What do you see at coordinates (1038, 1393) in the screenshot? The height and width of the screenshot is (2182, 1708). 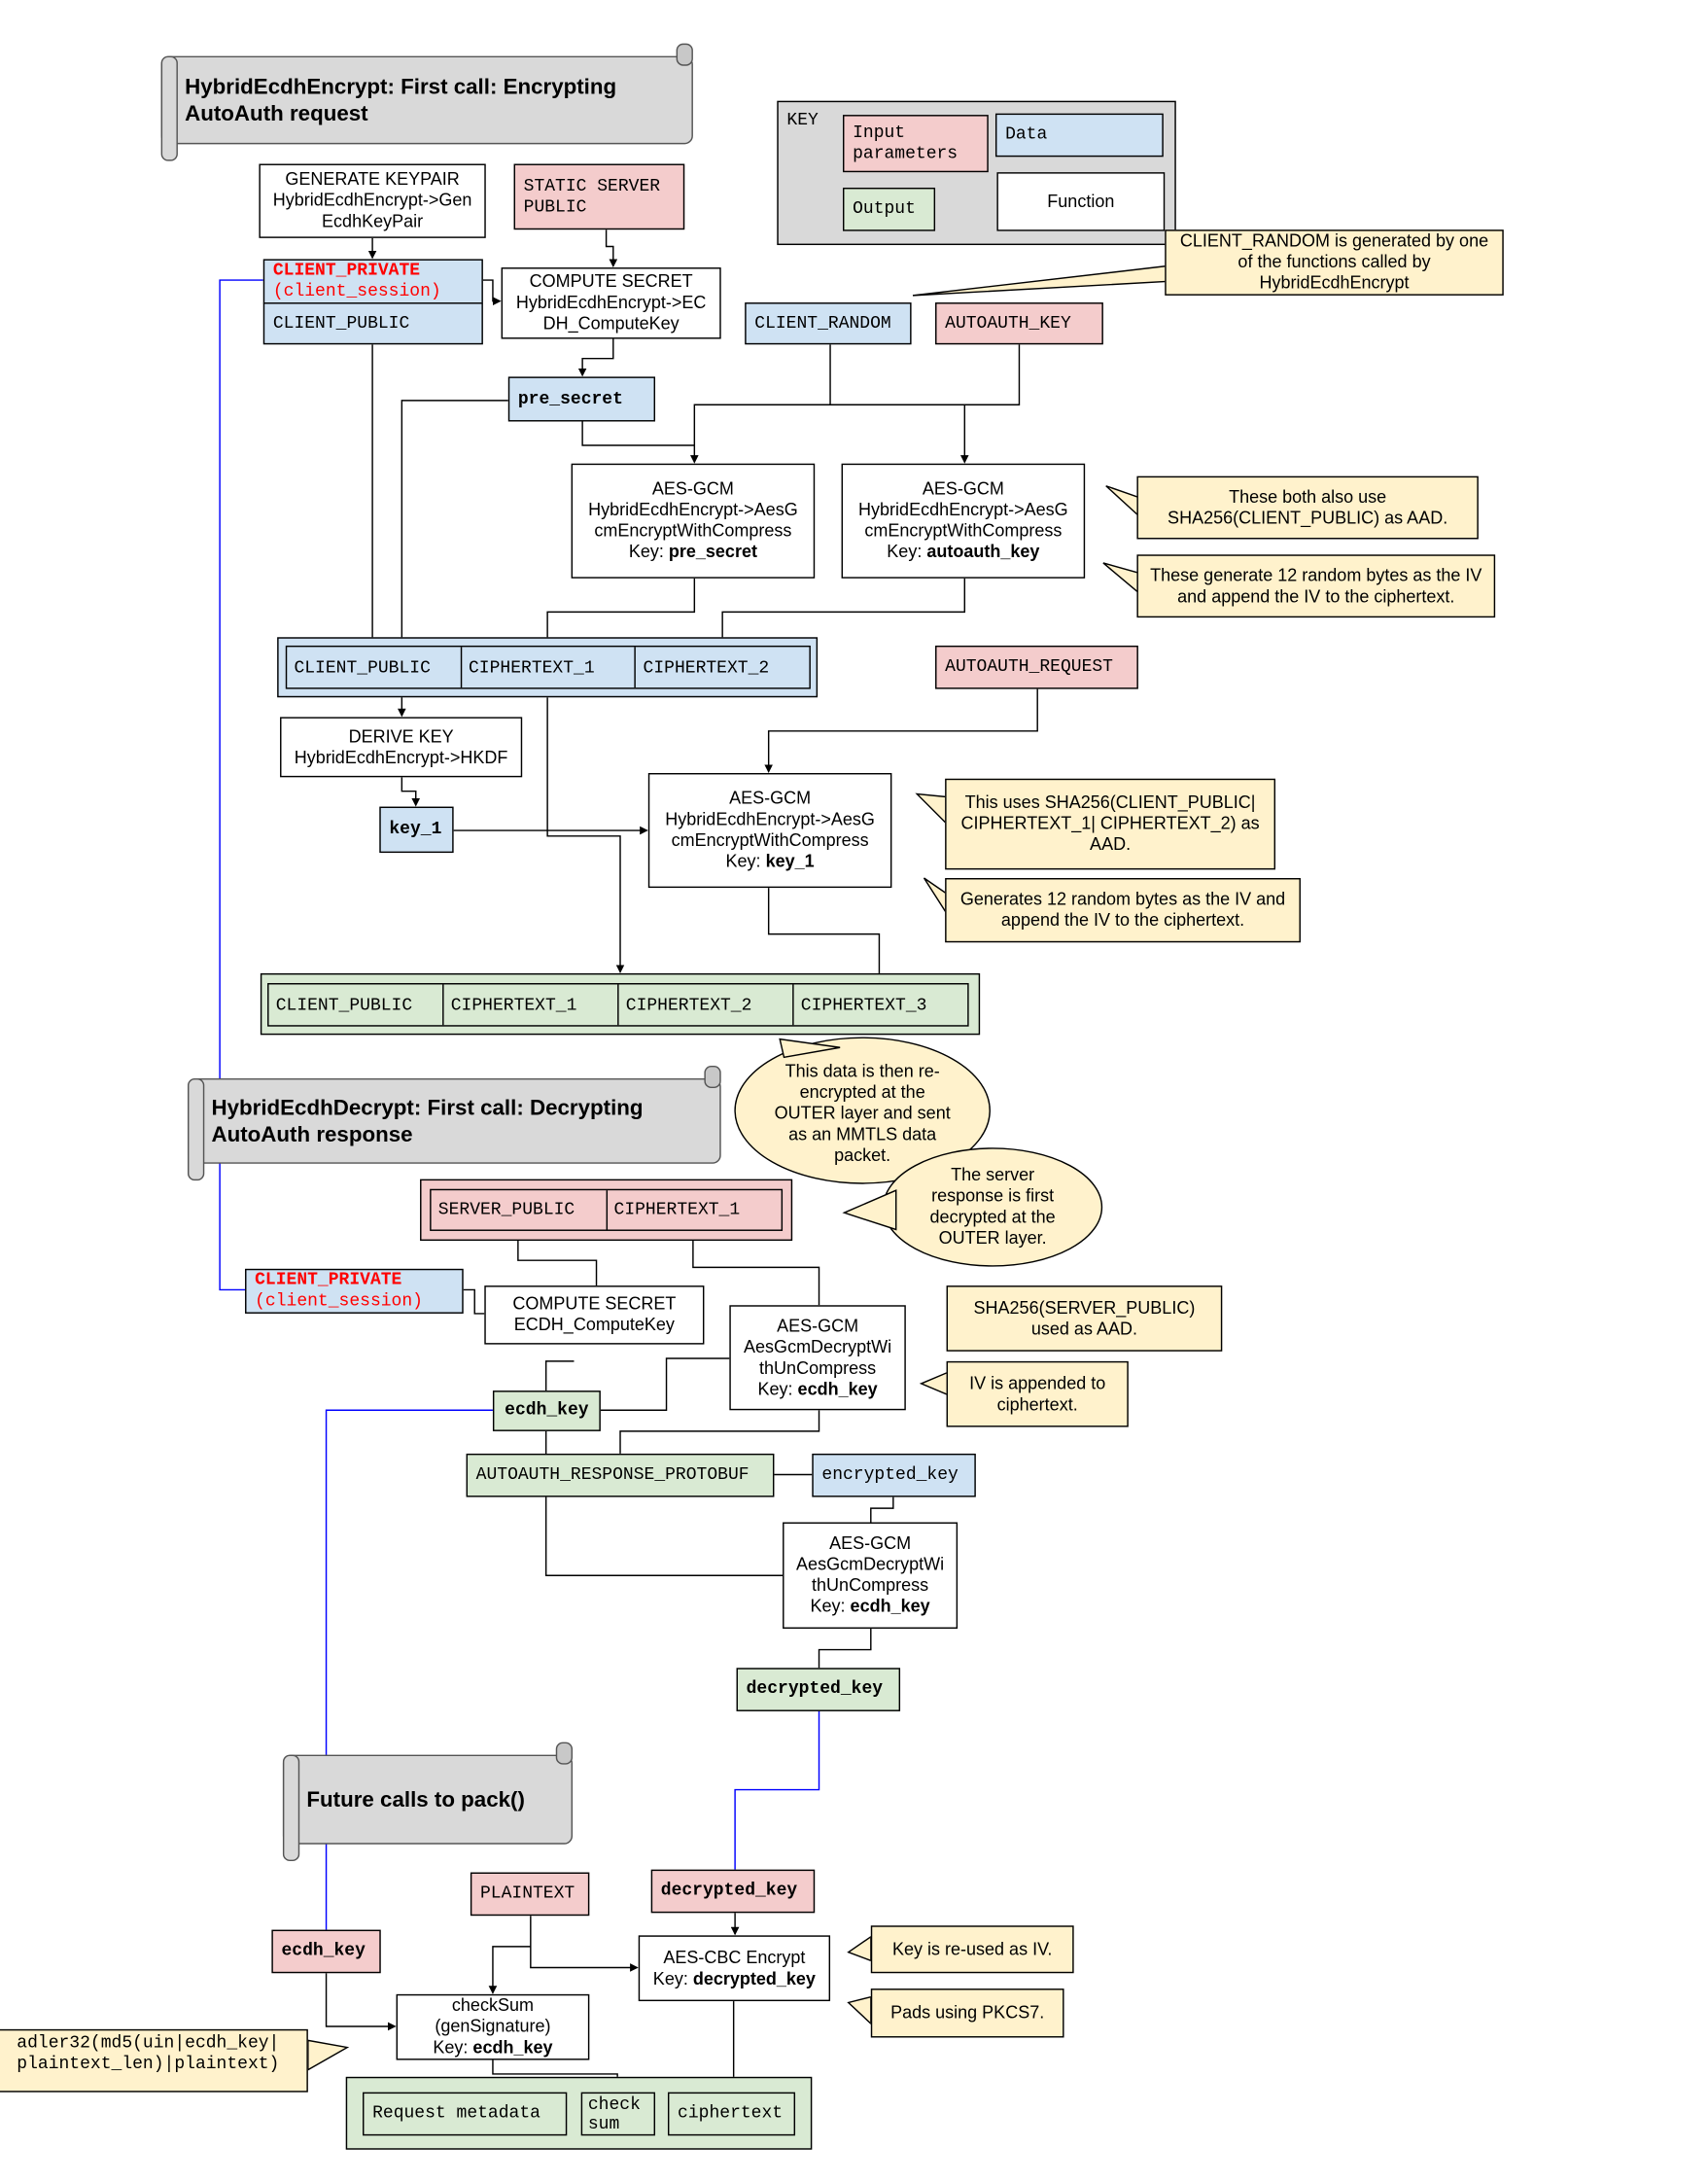 I see `note-iv-appended: IV is appended to ciphertext.` at bounding box center [1038, 1393].